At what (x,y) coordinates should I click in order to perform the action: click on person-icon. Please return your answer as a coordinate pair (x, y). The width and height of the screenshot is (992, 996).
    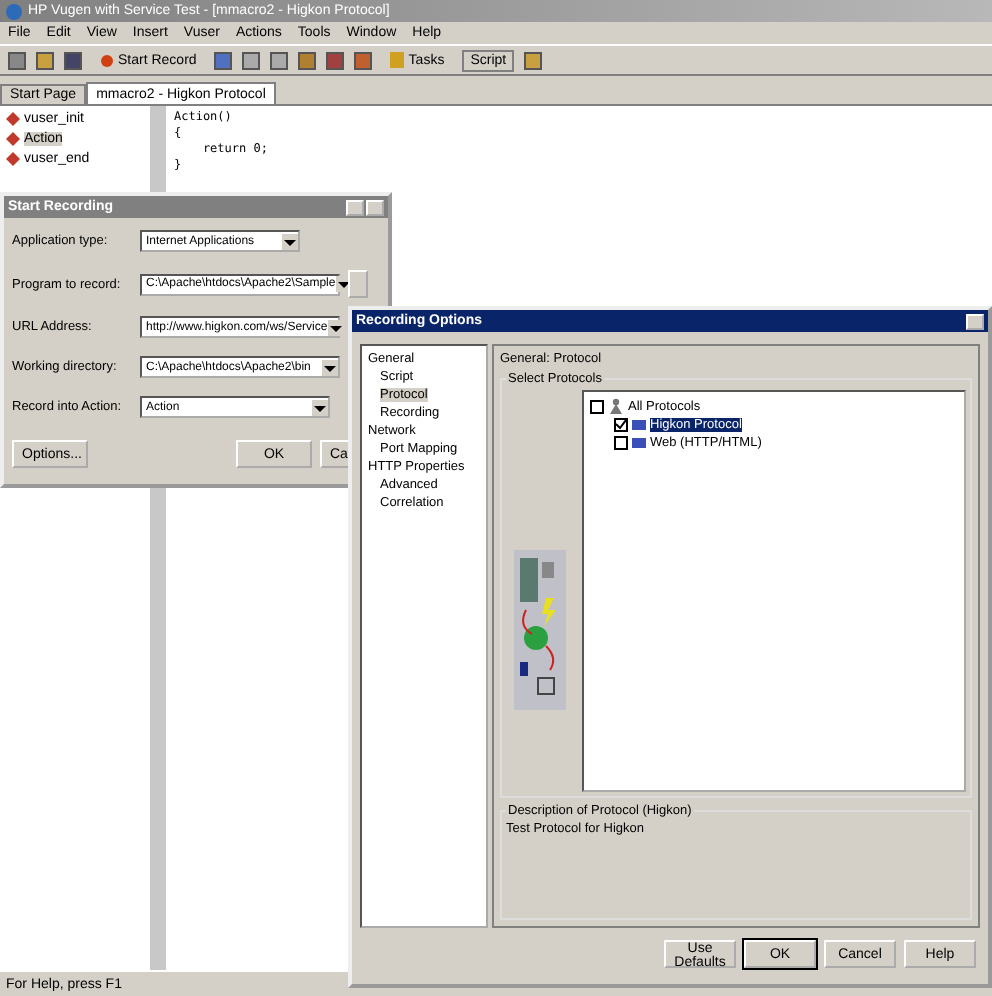
    Looking at the image, I should click on (616, 406).